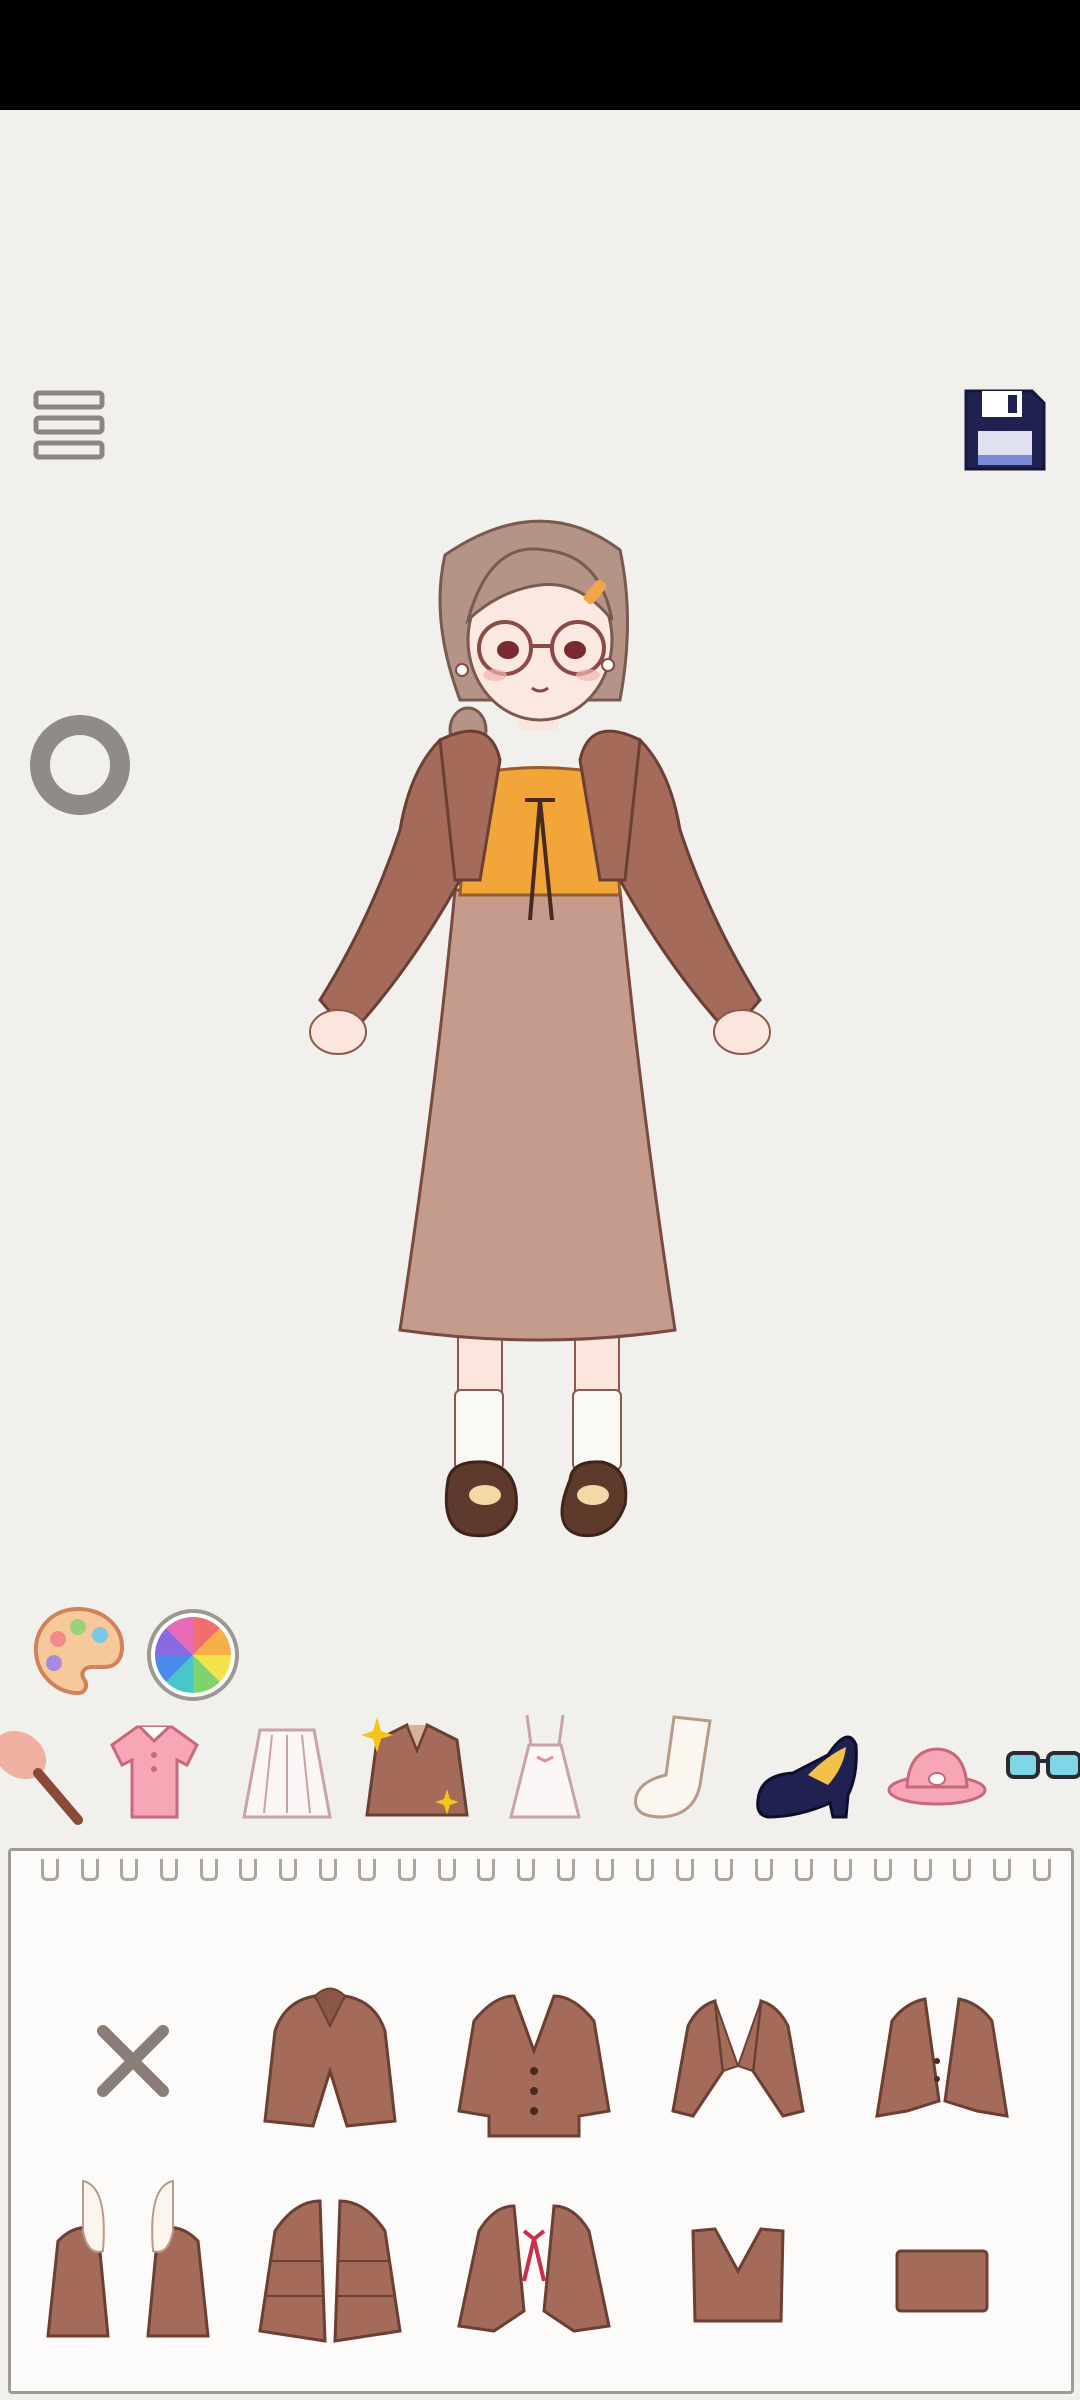  What do you see at coordinates (1043, 1765) in the screenshot?
I see `glasses-icon` at bounding box center [1043, 1765].